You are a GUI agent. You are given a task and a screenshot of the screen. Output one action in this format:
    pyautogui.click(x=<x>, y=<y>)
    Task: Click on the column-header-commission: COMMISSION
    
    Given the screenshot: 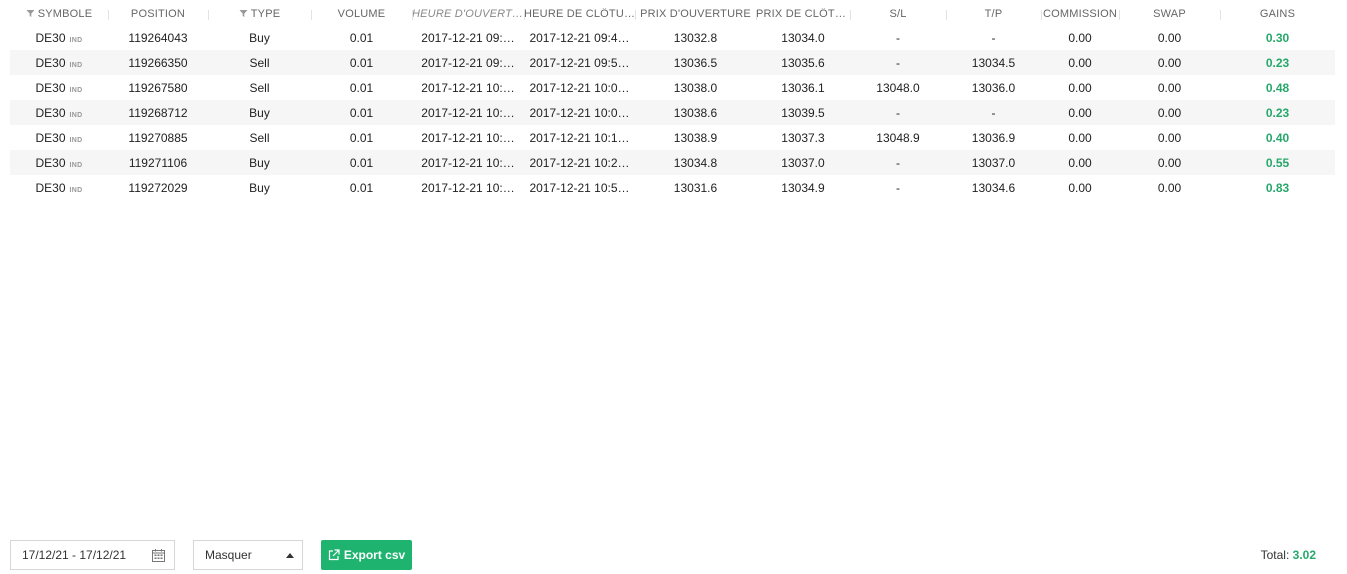 What is the action you would take?
    pyautogui.click(x=1080, y=14)
    